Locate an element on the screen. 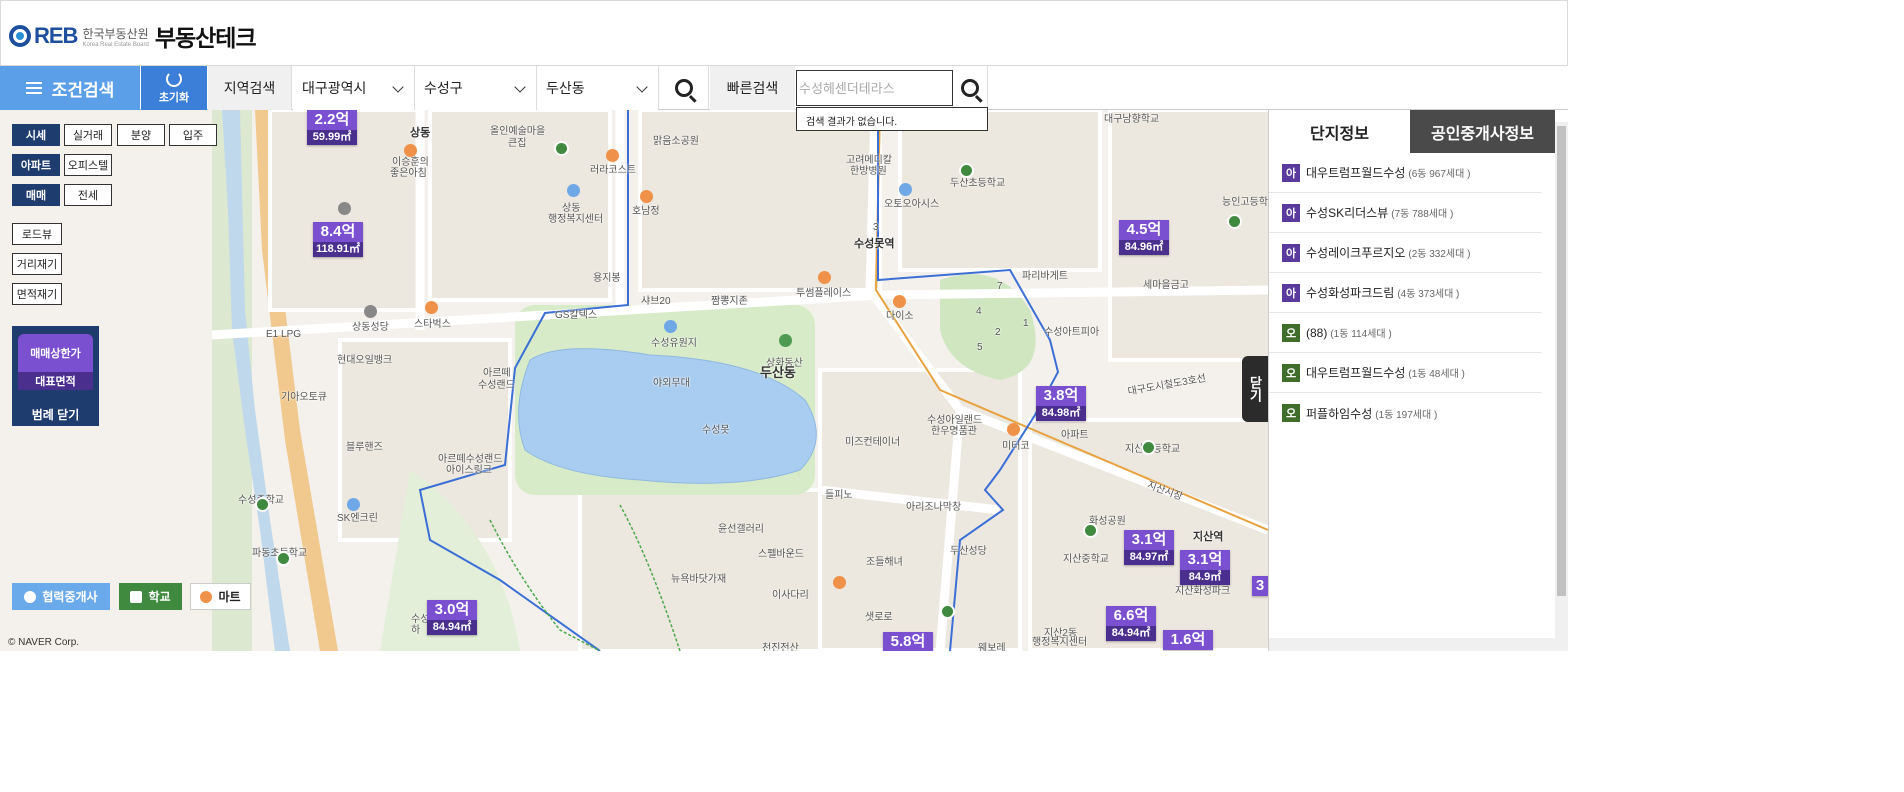 This screenshot has height=792, width=1904. quick-search-input is located at coordinates (874, 88).